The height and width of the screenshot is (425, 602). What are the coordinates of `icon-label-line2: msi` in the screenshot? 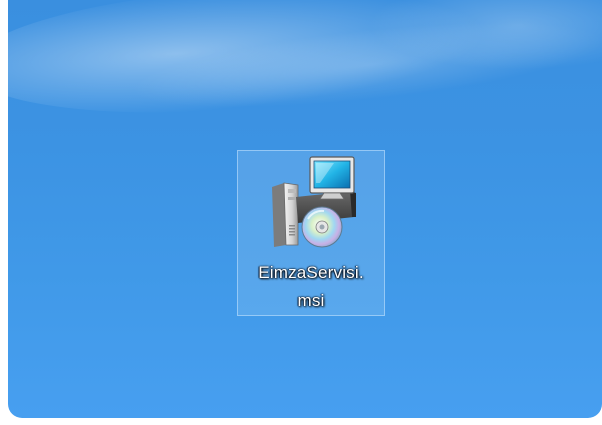 It's located at (311, 300).